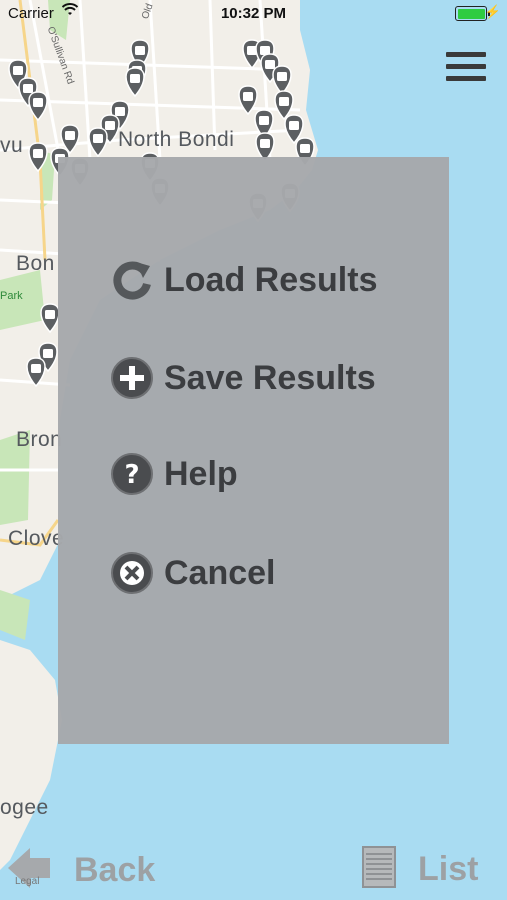 Image resolution: width=507 pixels, height=900 pixels. I want to click on map-label-coogee: ogee, so click(24, 807).